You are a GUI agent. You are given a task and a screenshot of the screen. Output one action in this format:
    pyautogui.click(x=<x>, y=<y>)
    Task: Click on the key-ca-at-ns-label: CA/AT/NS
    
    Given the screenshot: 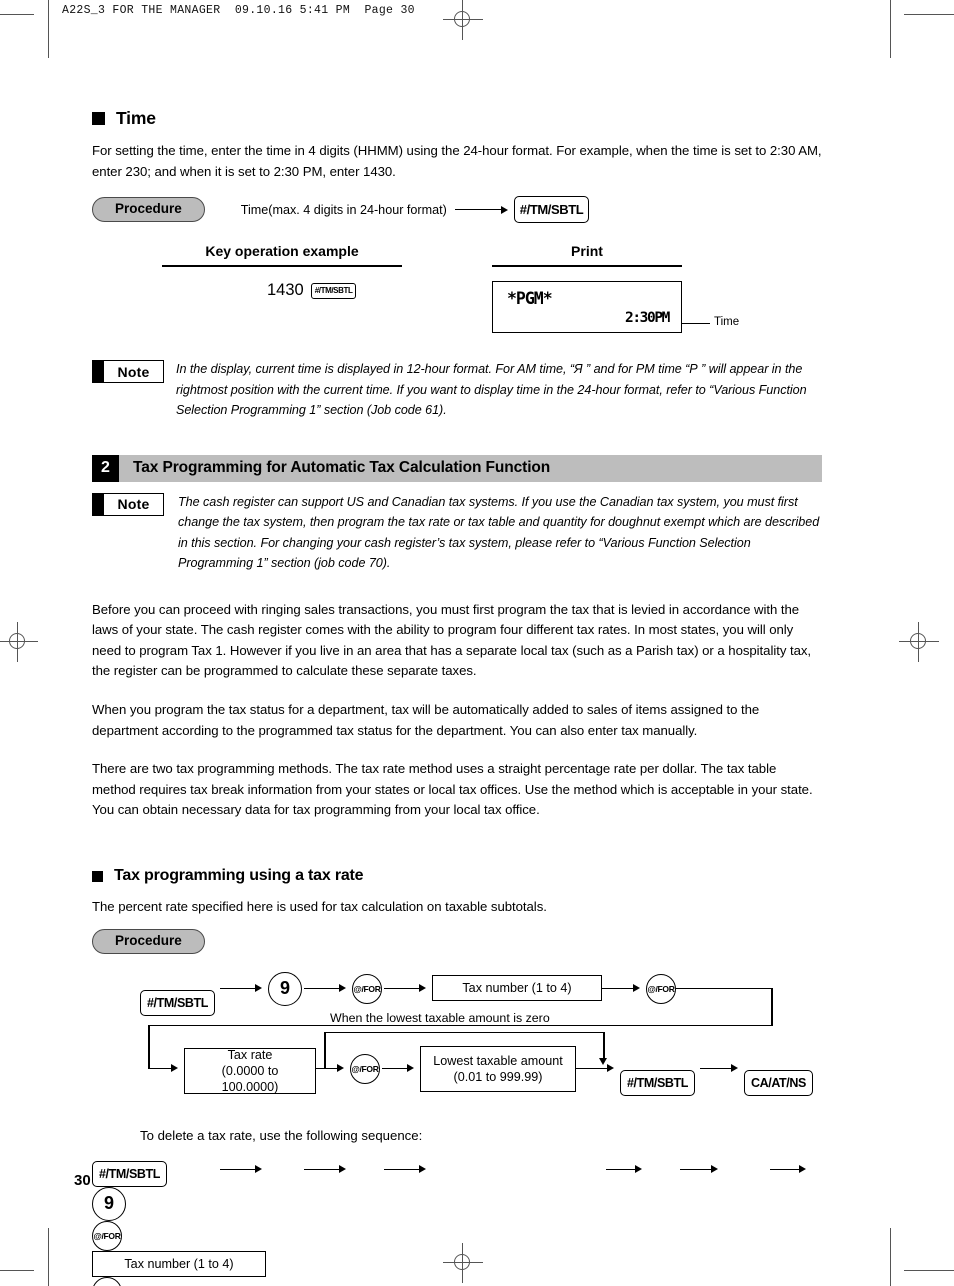 What is the action you would take?
    pyautogui.click(x=778, y=1082)
    